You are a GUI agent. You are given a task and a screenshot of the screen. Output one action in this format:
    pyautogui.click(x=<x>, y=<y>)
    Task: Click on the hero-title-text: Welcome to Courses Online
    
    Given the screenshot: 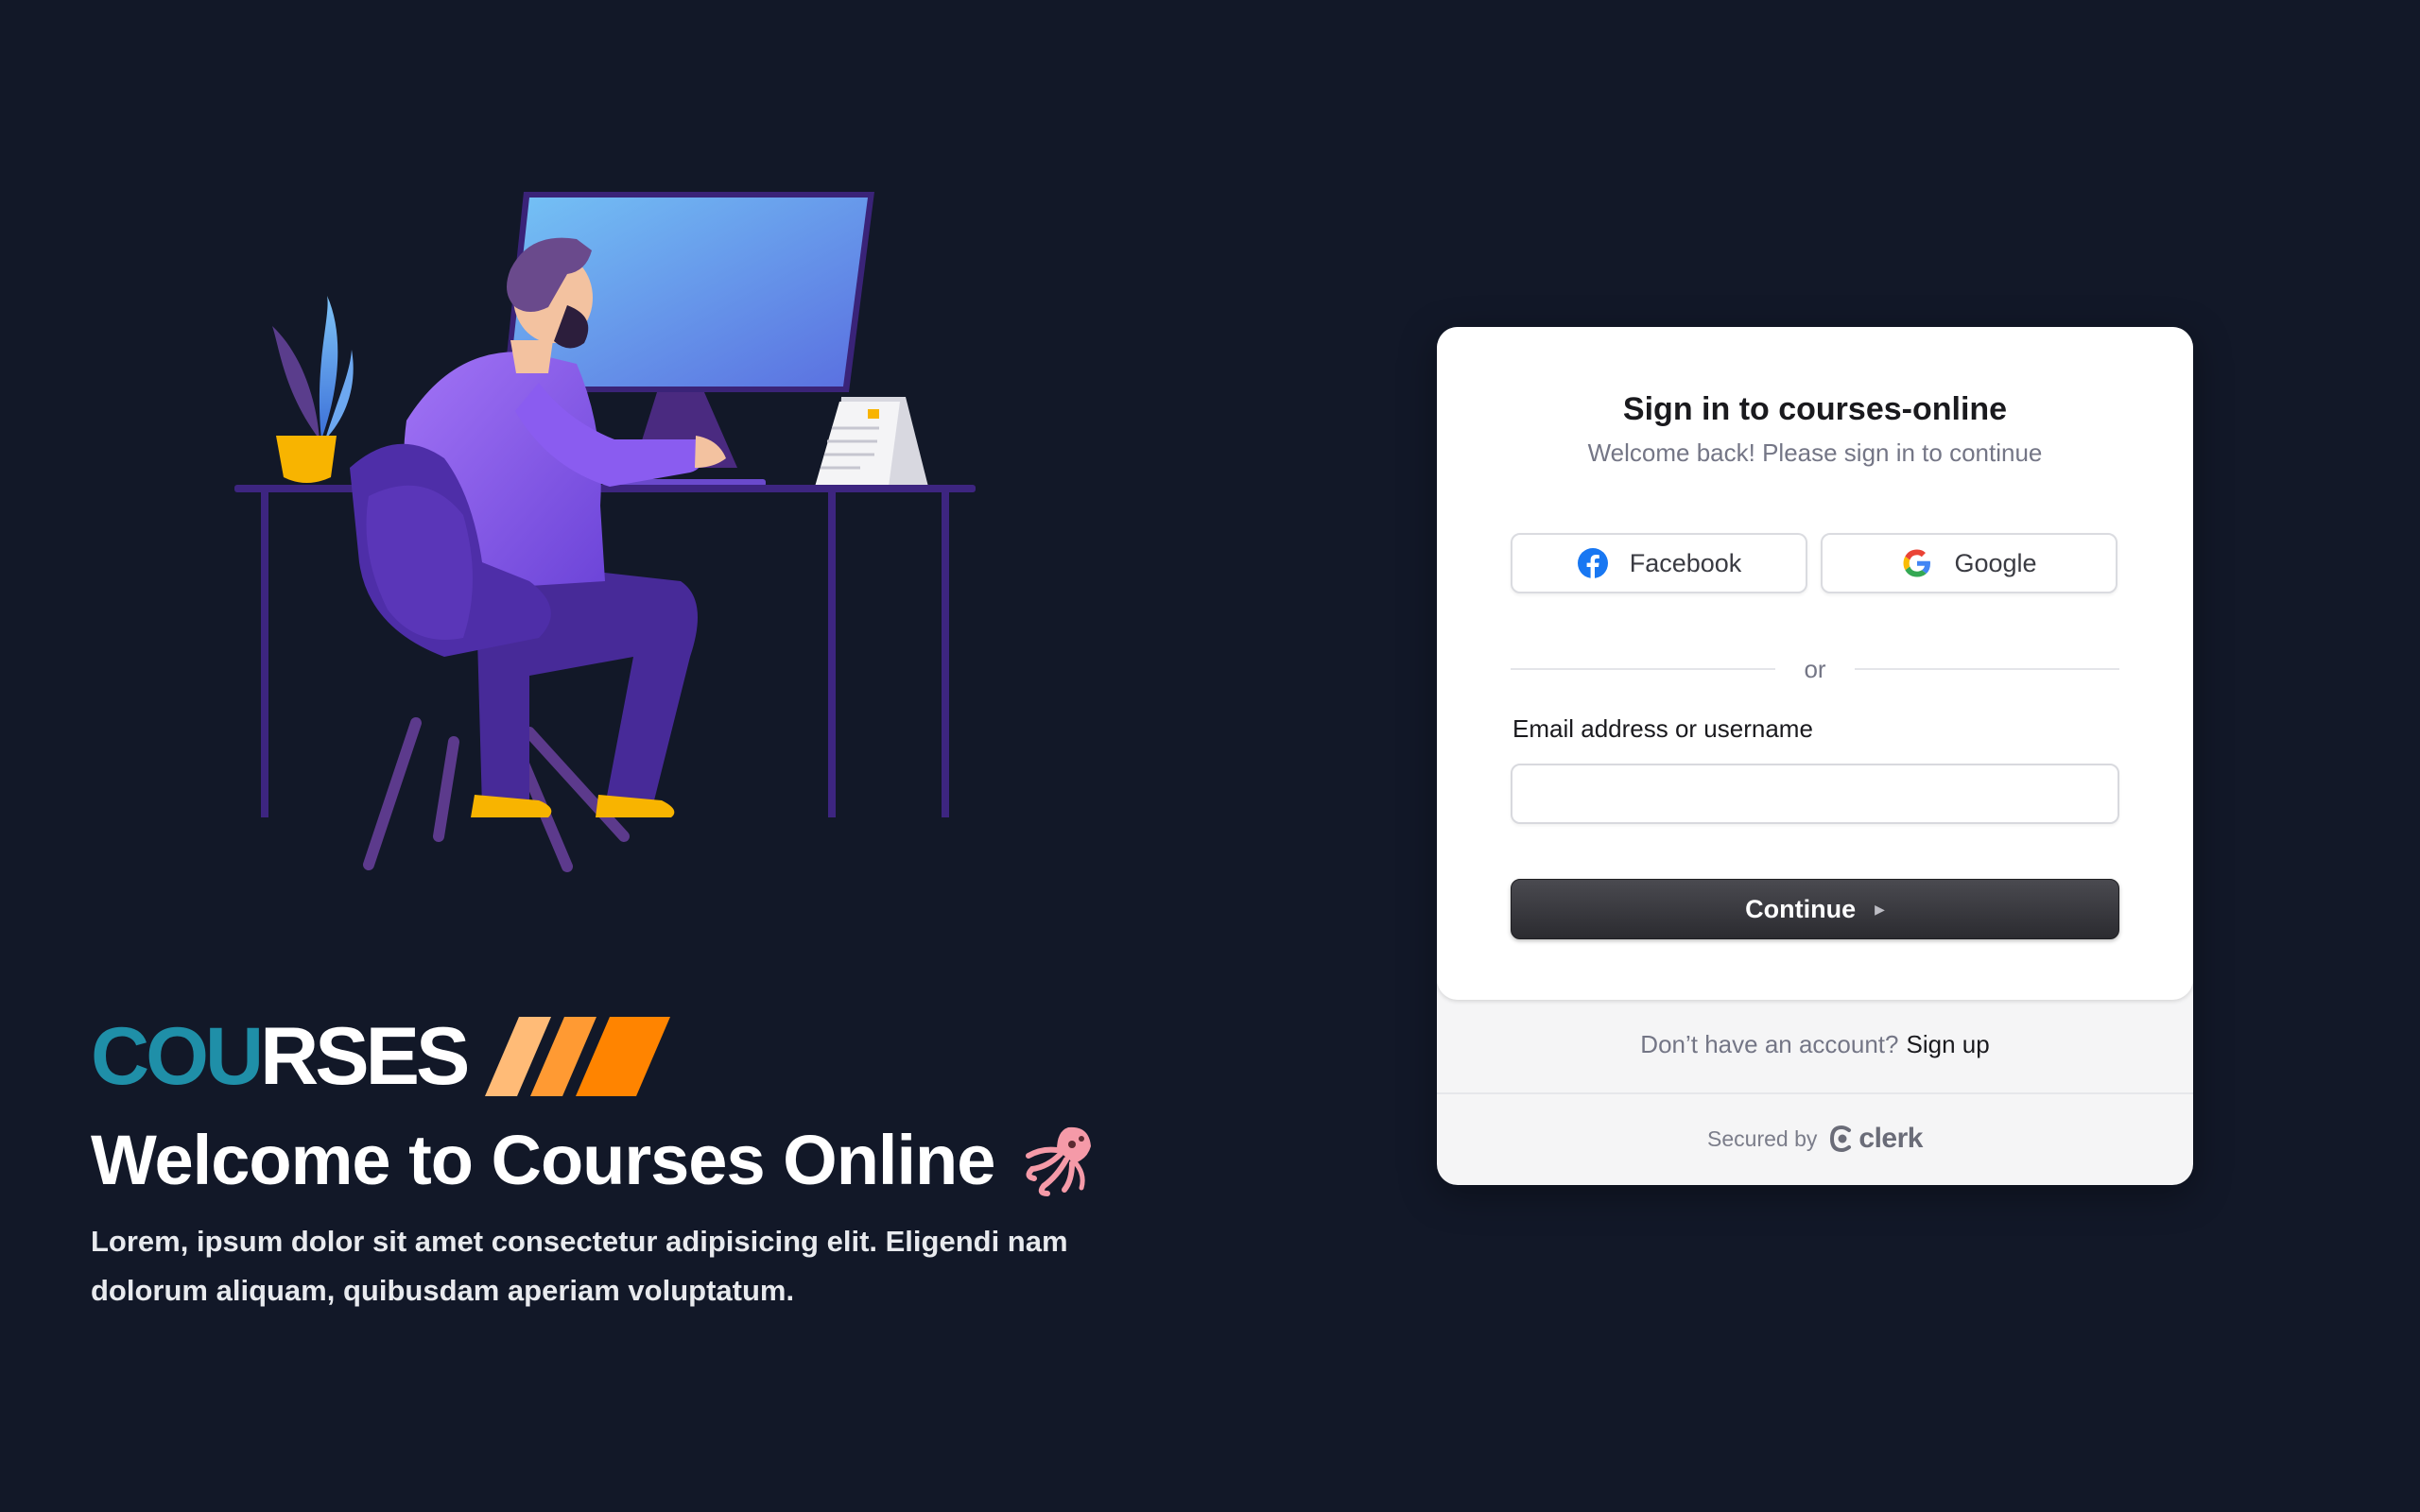 What is the action you would take?
    pyautogui.click(x=543, y=1160)
    